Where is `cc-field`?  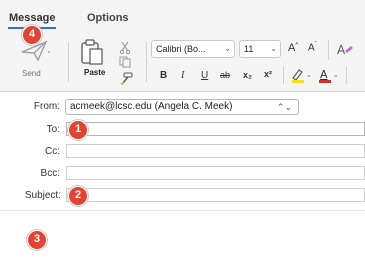 cc-field is located at coordinates (215, 151).